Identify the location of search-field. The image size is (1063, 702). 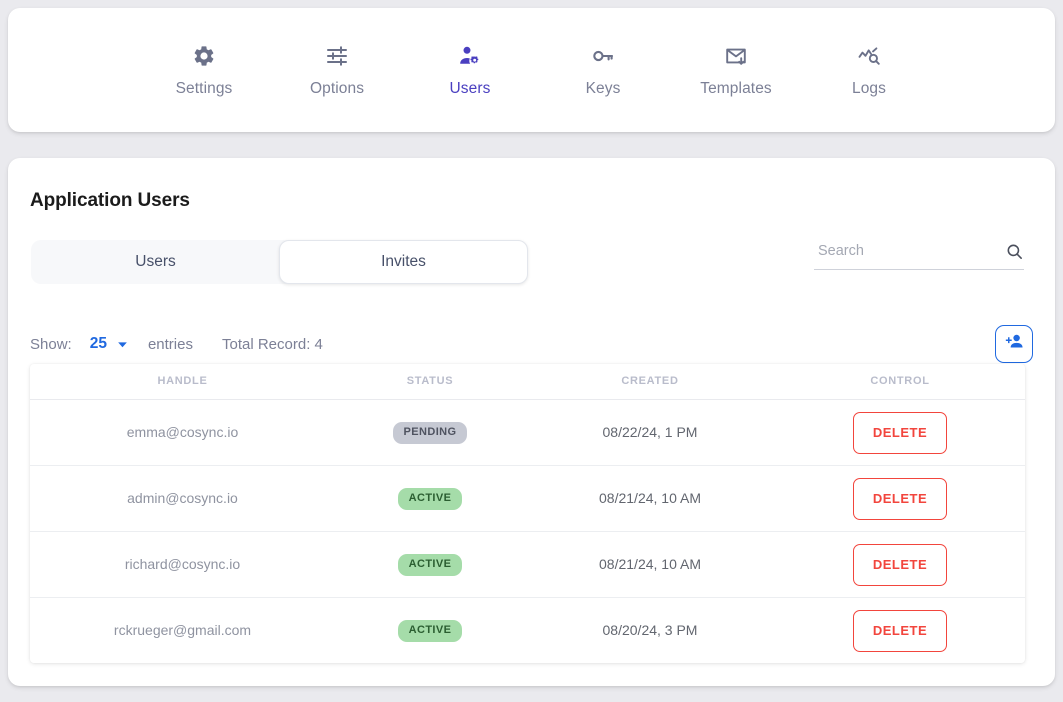
(919, 253).